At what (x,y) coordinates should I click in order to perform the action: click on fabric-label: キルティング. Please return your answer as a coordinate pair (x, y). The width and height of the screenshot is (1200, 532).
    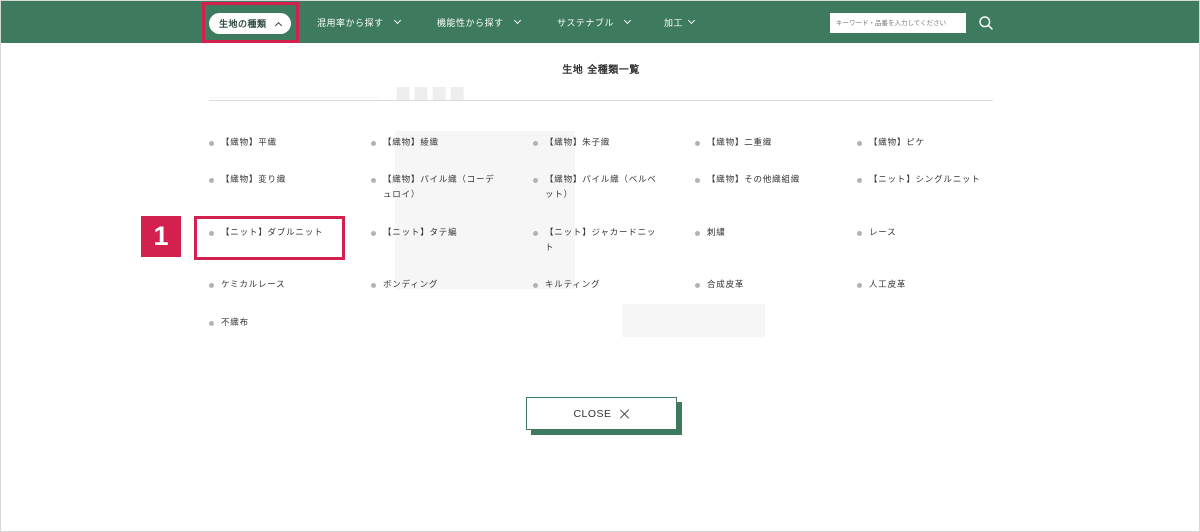
    Looking at the image, I should click on (573, 285).